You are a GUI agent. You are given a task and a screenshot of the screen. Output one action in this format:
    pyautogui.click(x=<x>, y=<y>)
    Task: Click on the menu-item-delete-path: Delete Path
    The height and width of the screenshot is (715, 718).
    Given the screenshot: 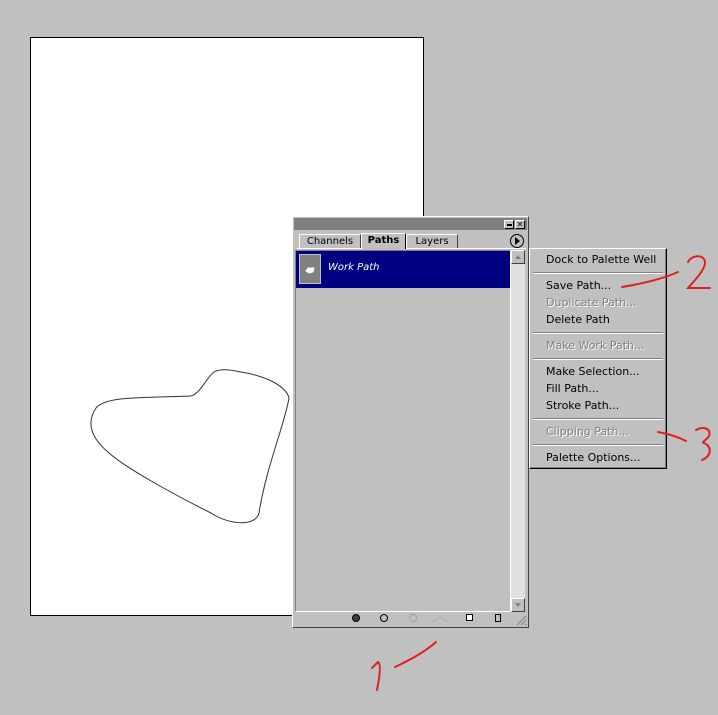 What is the action you would take?
    pyautogui.click(x=578, y=319)
    